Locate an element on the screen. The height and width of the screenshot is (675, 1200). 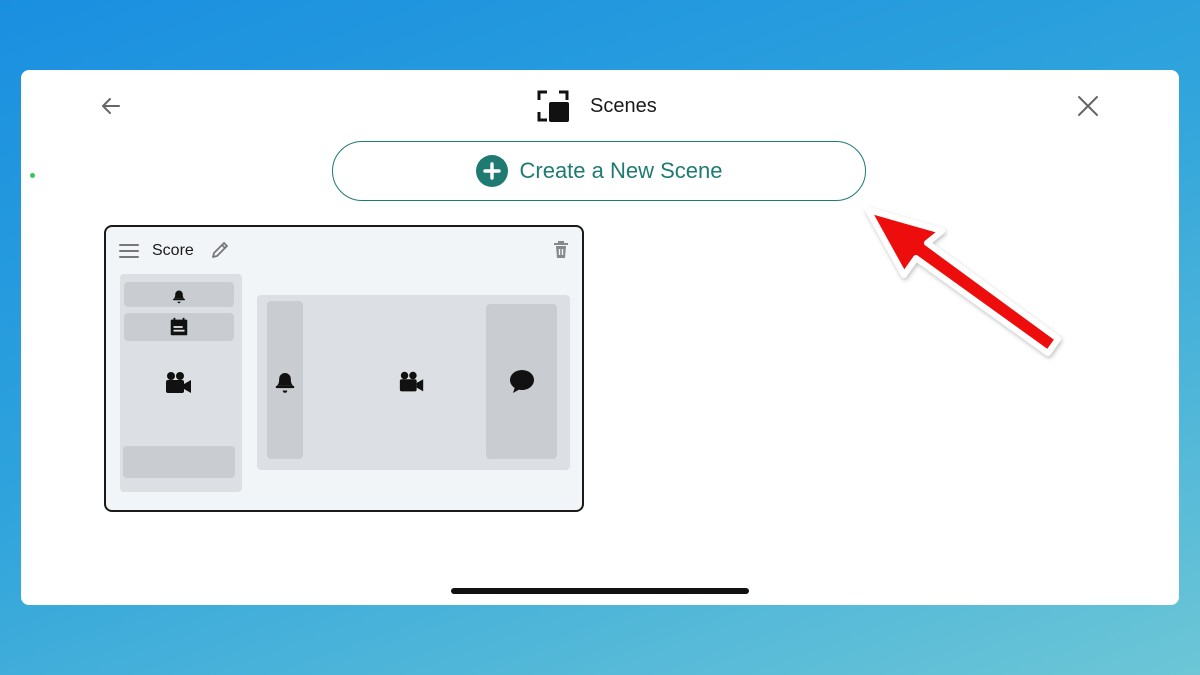
close-button is located at coordinates (1088, 106).